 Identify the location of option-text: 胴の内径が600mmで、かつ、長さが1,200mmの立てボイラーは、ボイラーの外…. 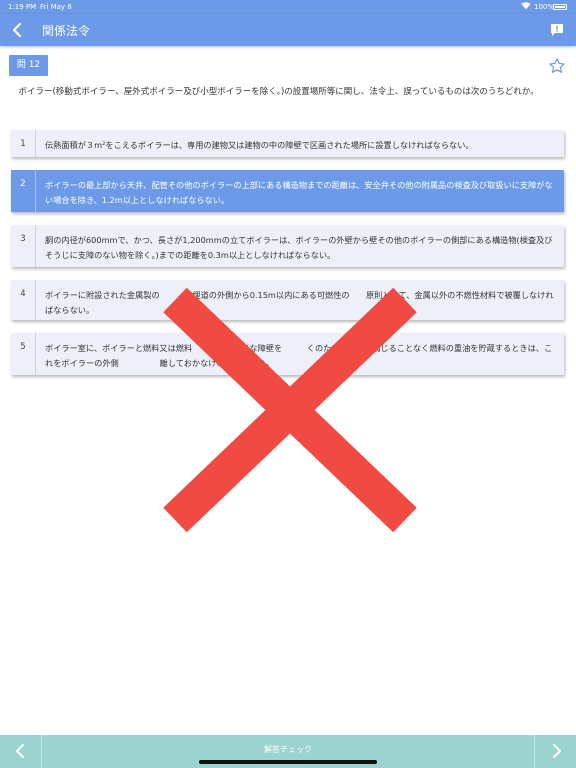
(299, 247).